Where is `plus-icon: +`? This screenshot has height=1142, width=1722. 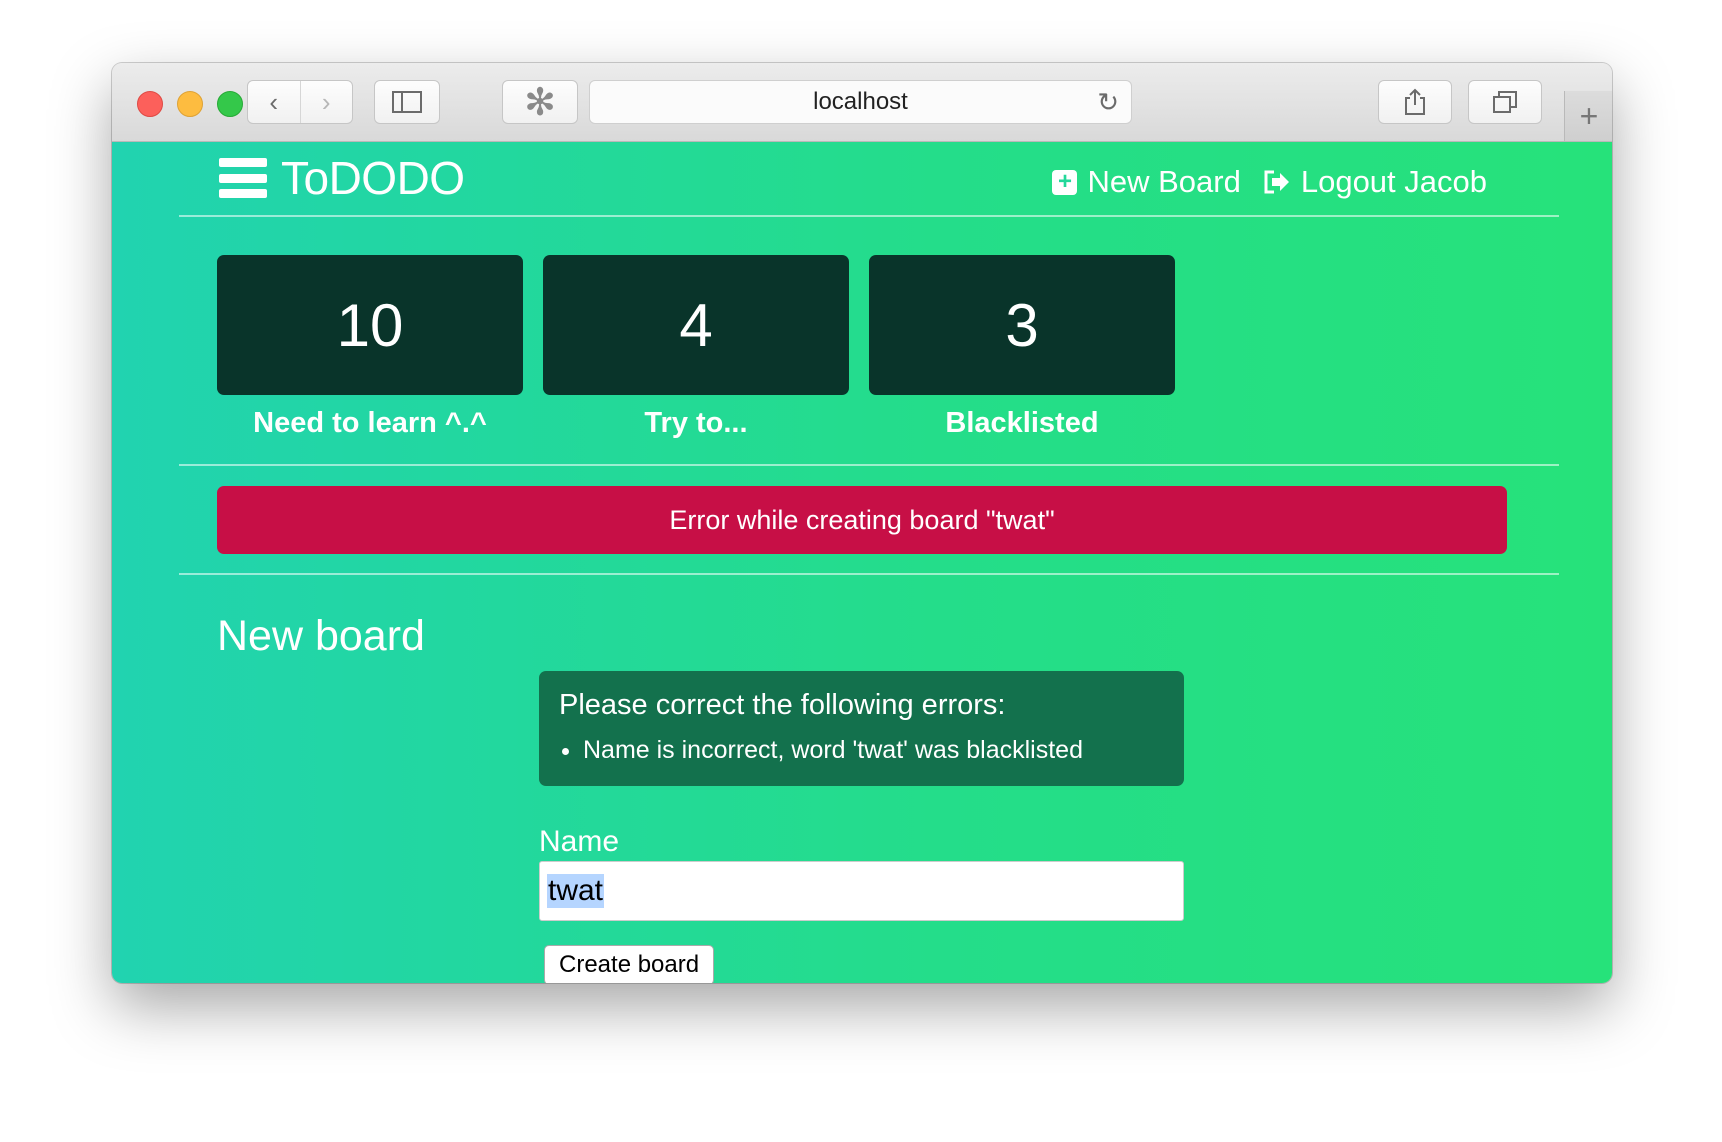
plus-icon: + is located at coordinates (1589, 115).